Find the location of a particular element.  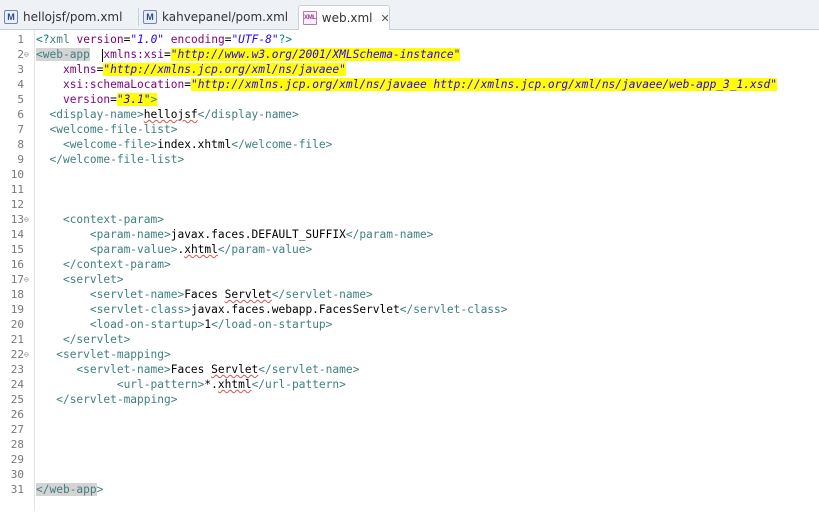

line-number: 29 is located at coordinates (17, 459).